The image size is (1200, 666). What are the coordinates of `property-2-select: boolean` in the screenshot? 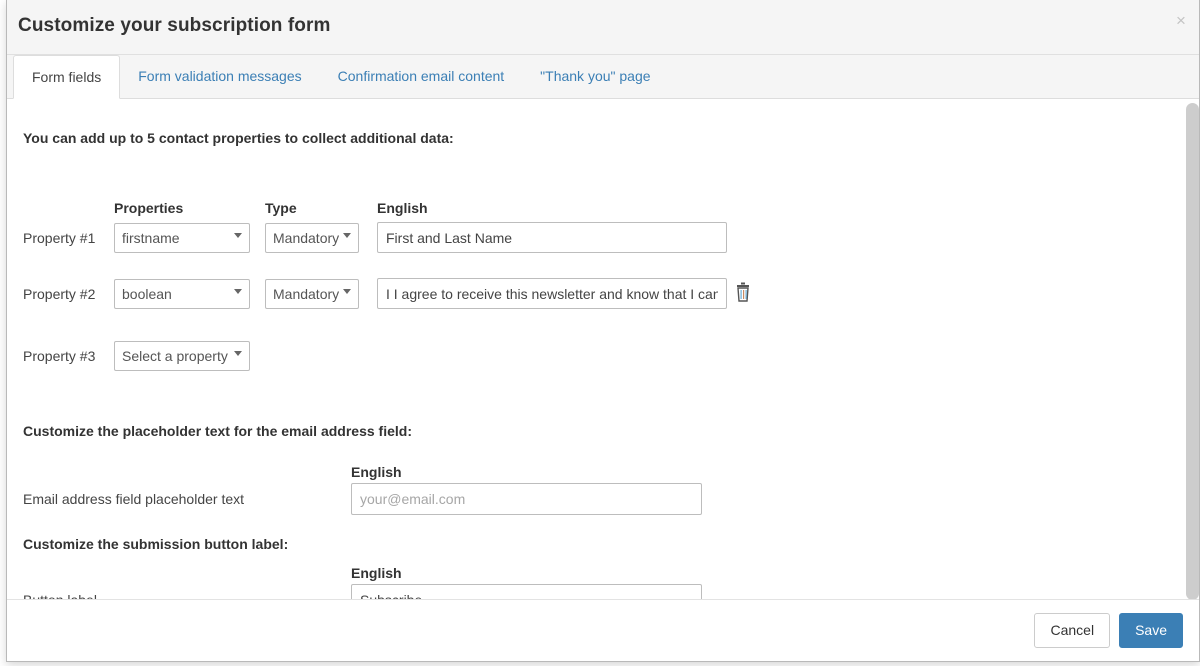 It's located at (182, 294).